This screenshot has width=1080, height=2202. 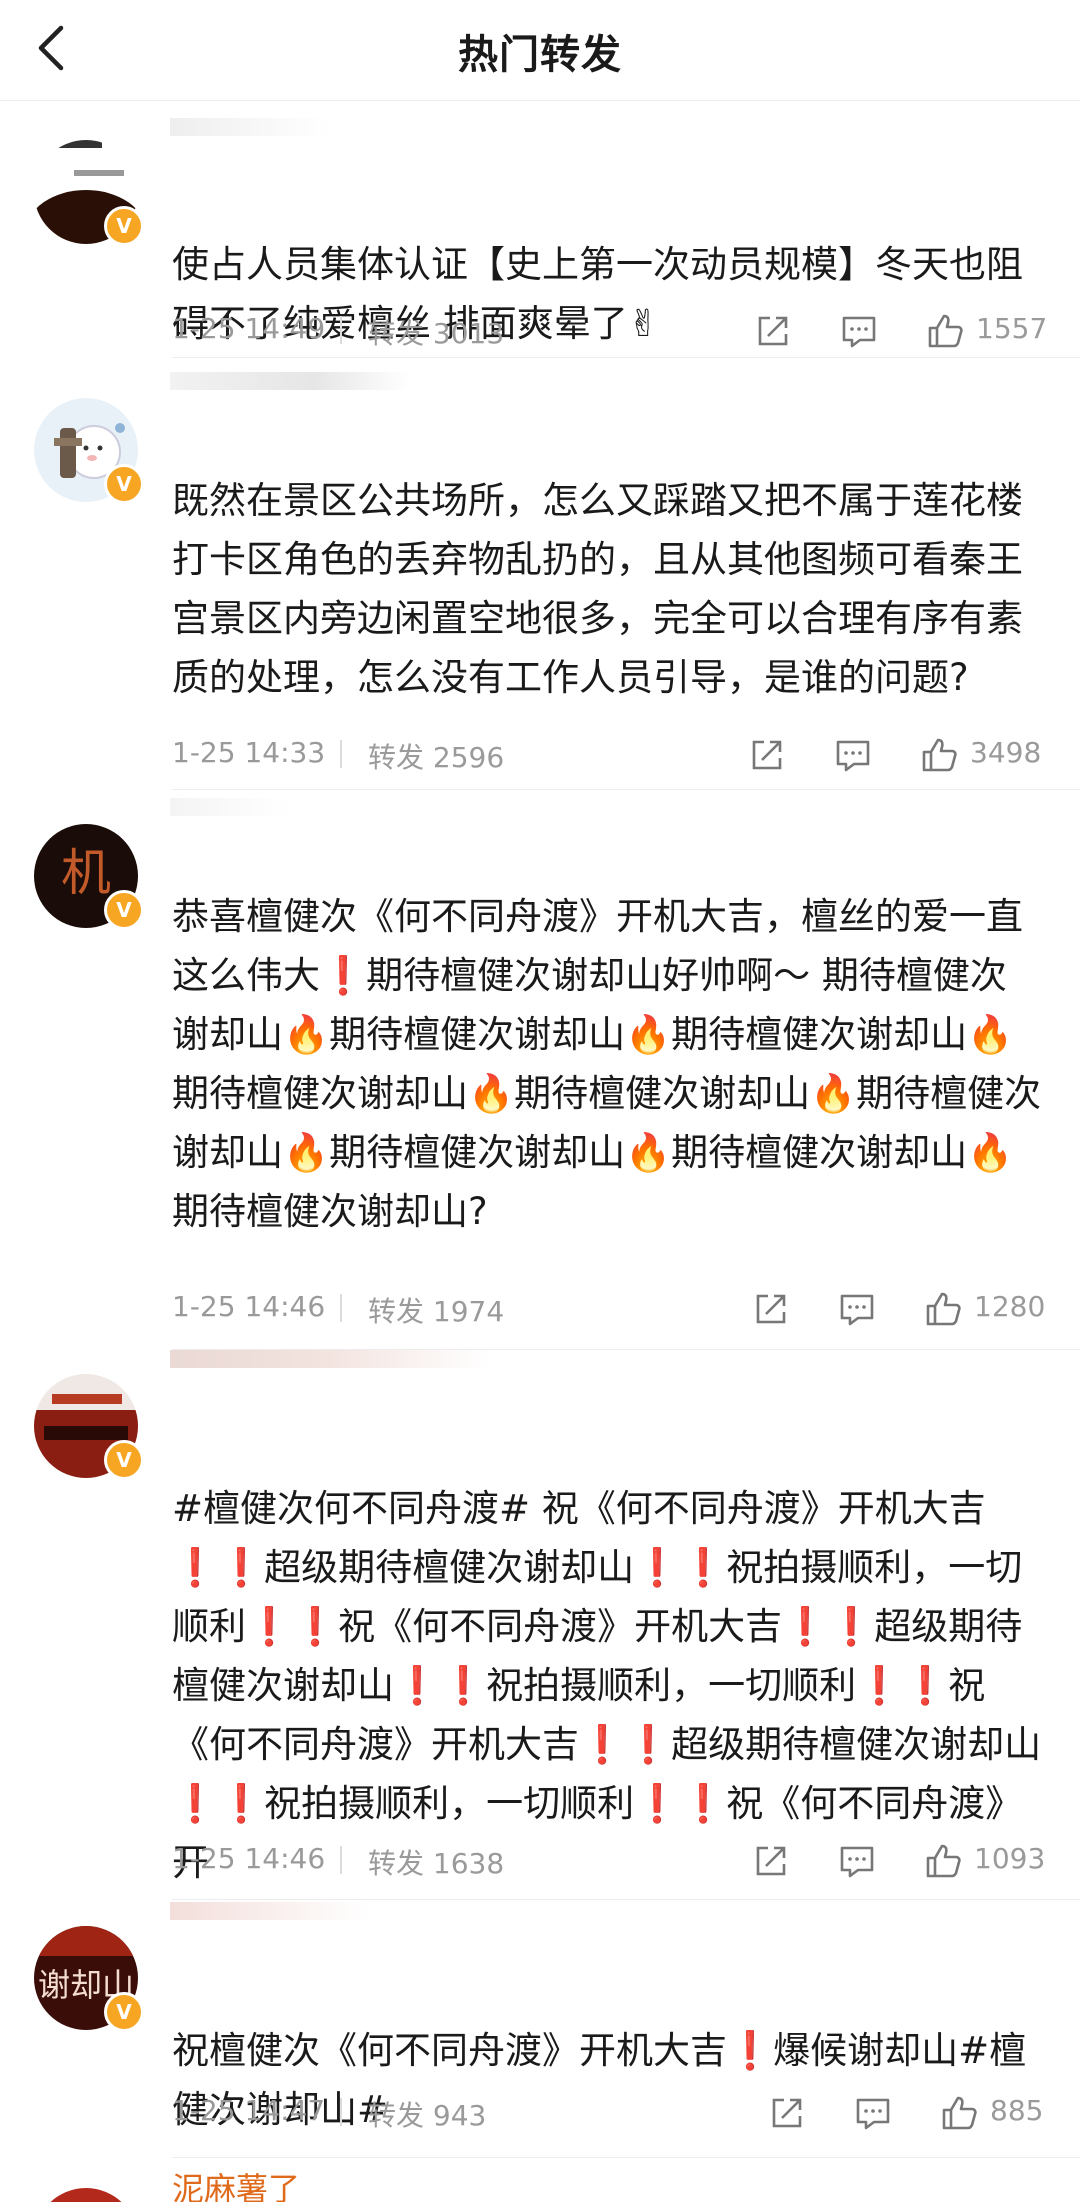 I want to click on like-count: 885, so click(x=1017, y=2110).